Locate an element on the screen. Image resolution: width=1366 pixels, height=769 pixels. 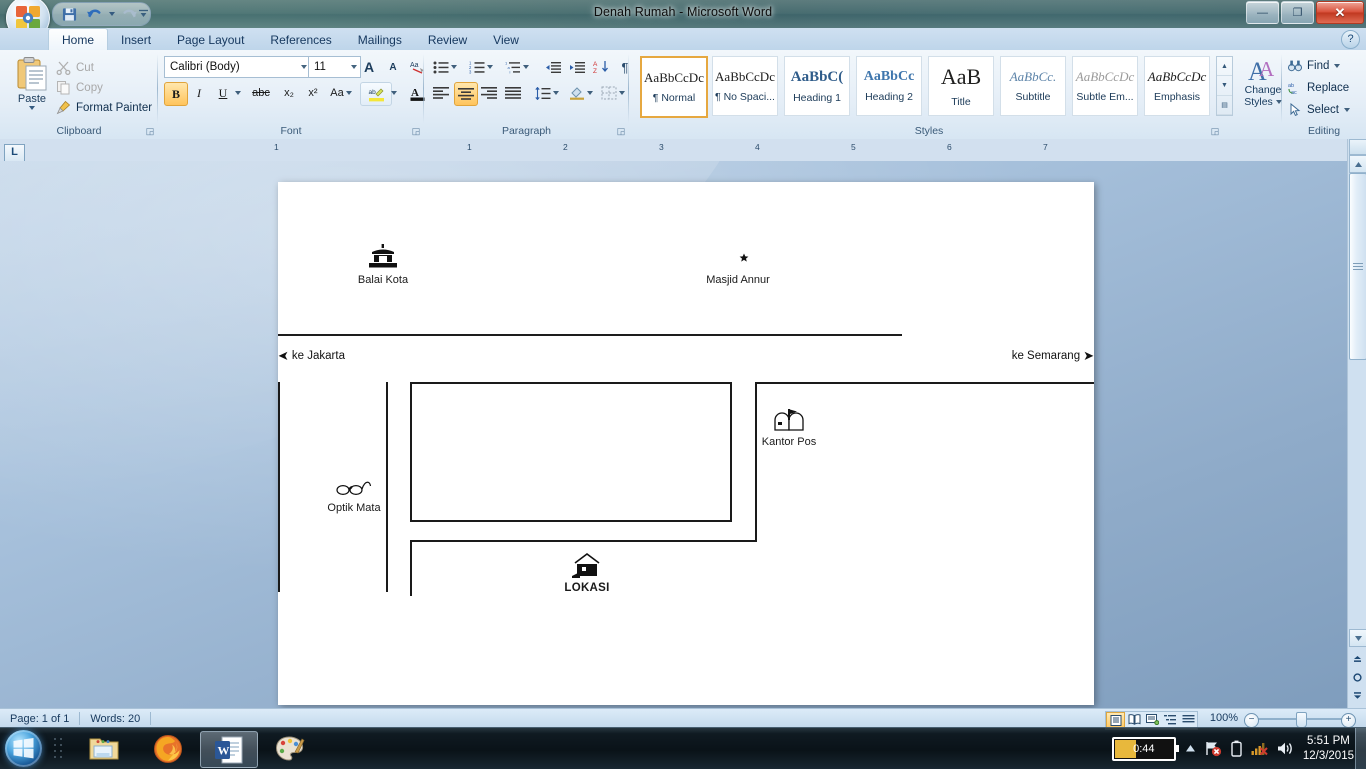
multilevel-list-button: 1 a i is located at coordinates (517, 67).